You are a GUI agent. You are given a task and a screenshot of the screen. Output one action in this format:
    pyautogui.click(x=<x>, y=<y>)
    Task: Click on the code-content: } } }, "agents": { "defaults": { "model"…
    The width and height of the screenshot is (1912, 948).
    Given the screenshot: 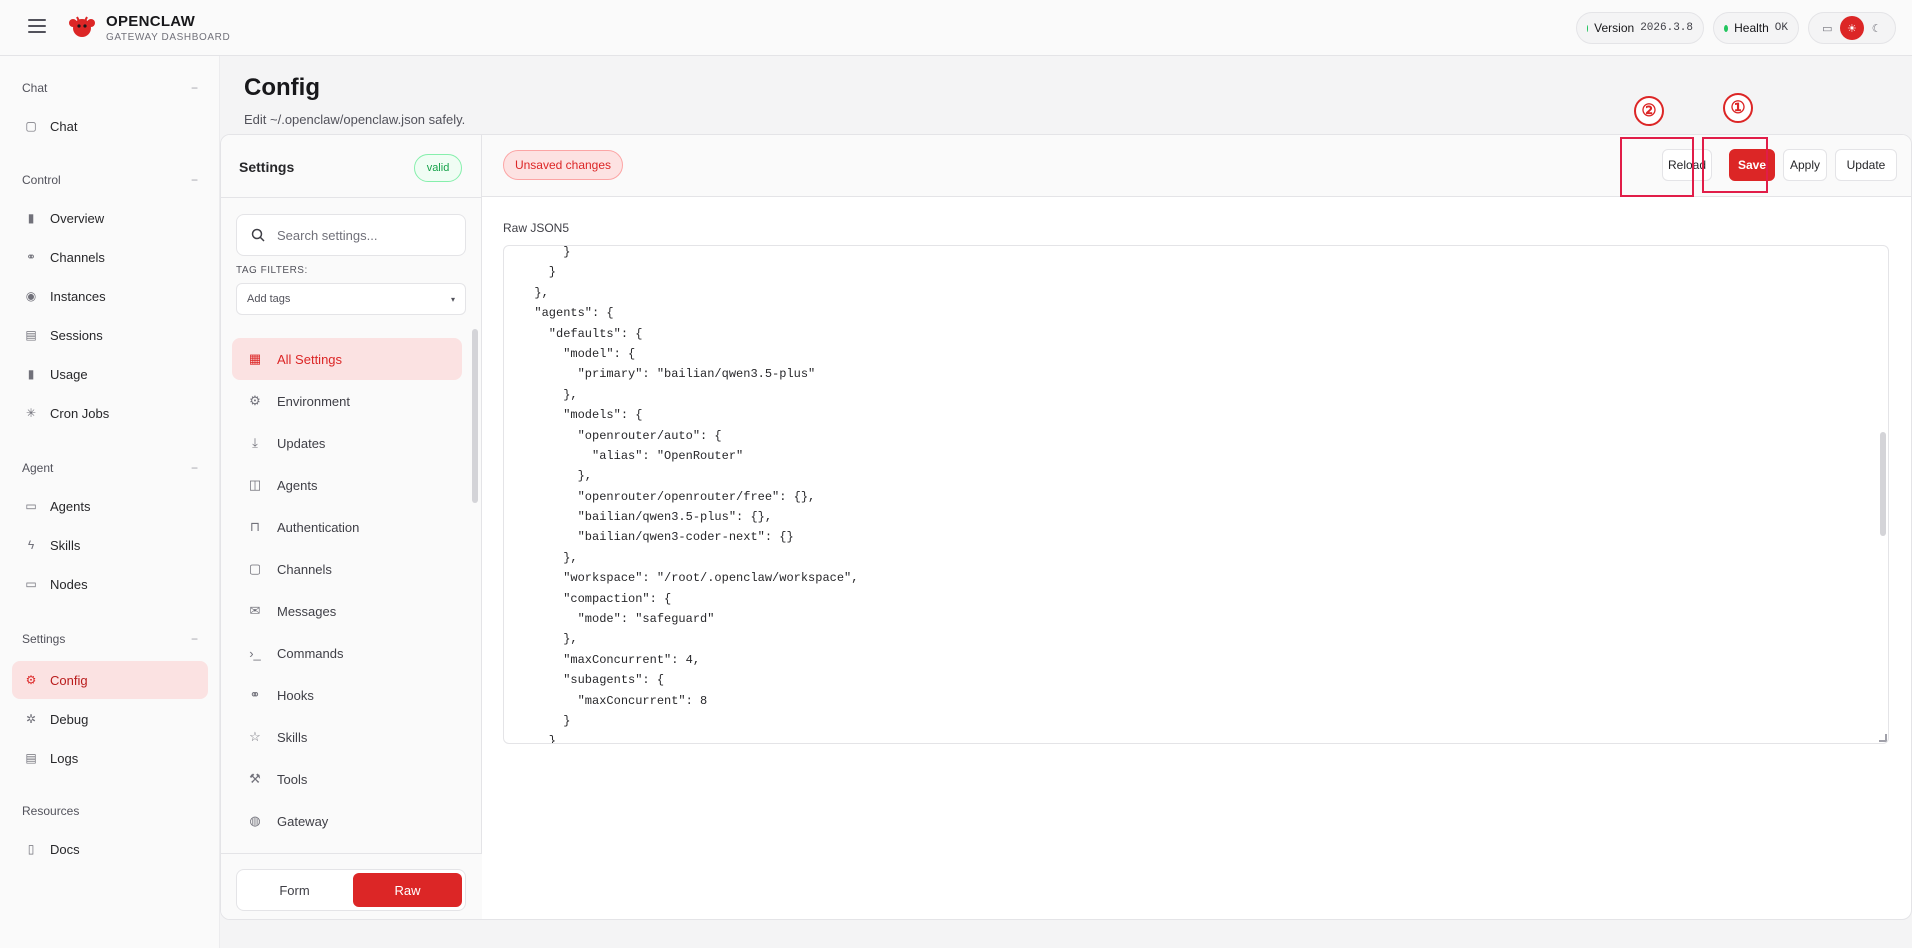 What is the action you would take?
    pyautogui.click(x=689, y=494)
    